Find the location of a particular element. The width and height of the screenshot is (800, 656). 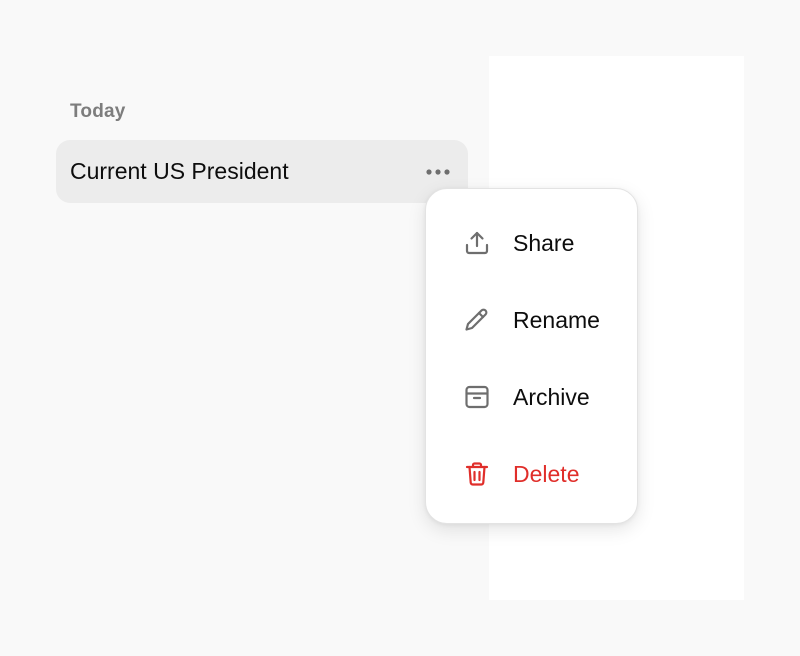

menu-item-share: Share is located at coordinates (531, 243).